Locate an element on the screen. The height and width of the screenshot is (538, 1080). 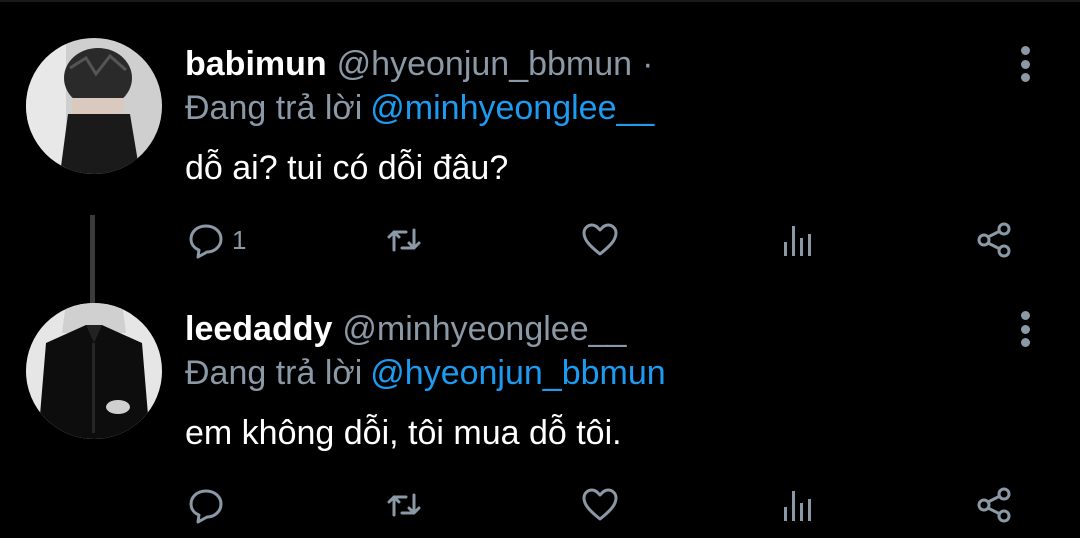
tweet-header: leedaddy @minhyeonglee__ is located at coordinates (610, 329).